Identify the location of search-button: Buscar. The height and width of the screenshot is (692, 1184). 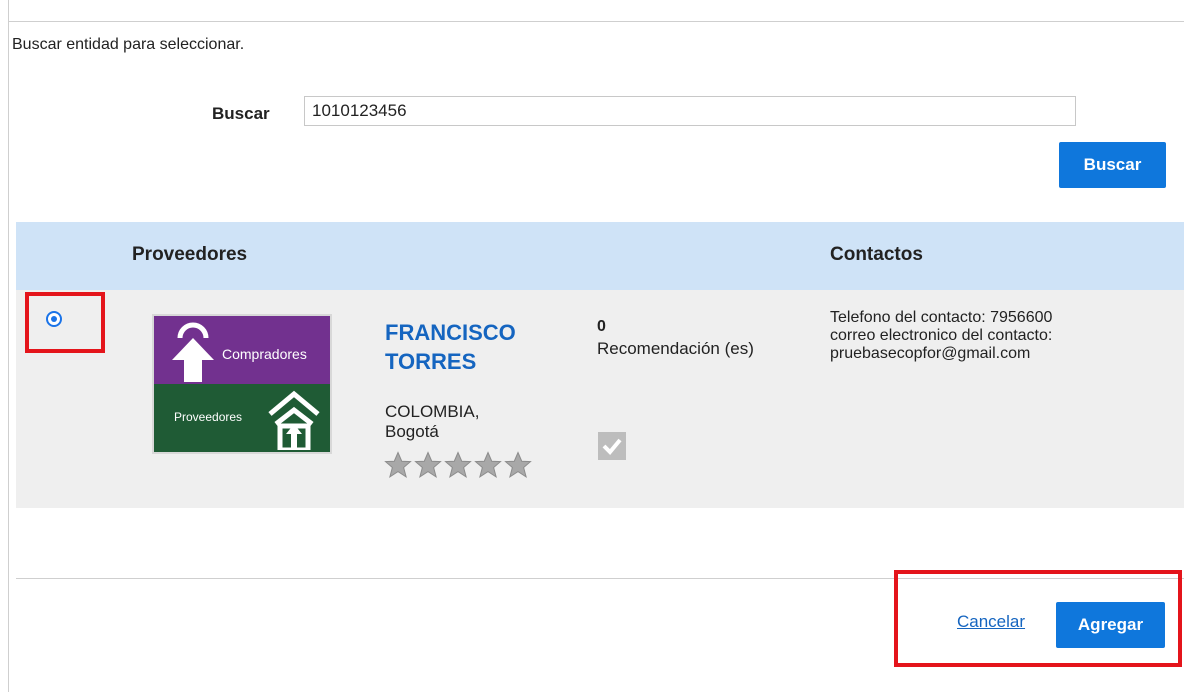
(1112, 165).